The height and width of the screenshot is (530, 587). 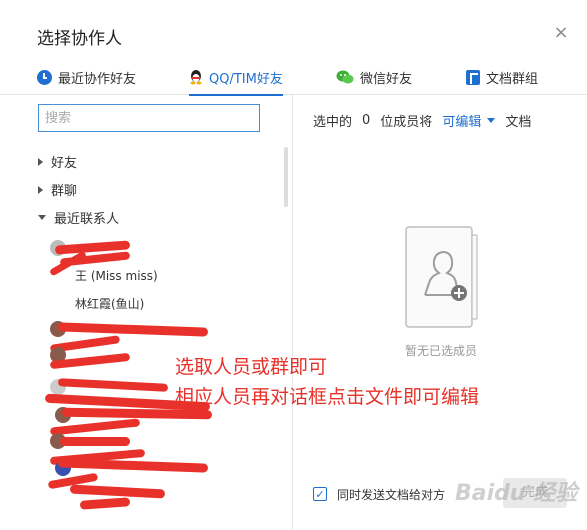 I want to click on search-input, so click(x=149, y=118).